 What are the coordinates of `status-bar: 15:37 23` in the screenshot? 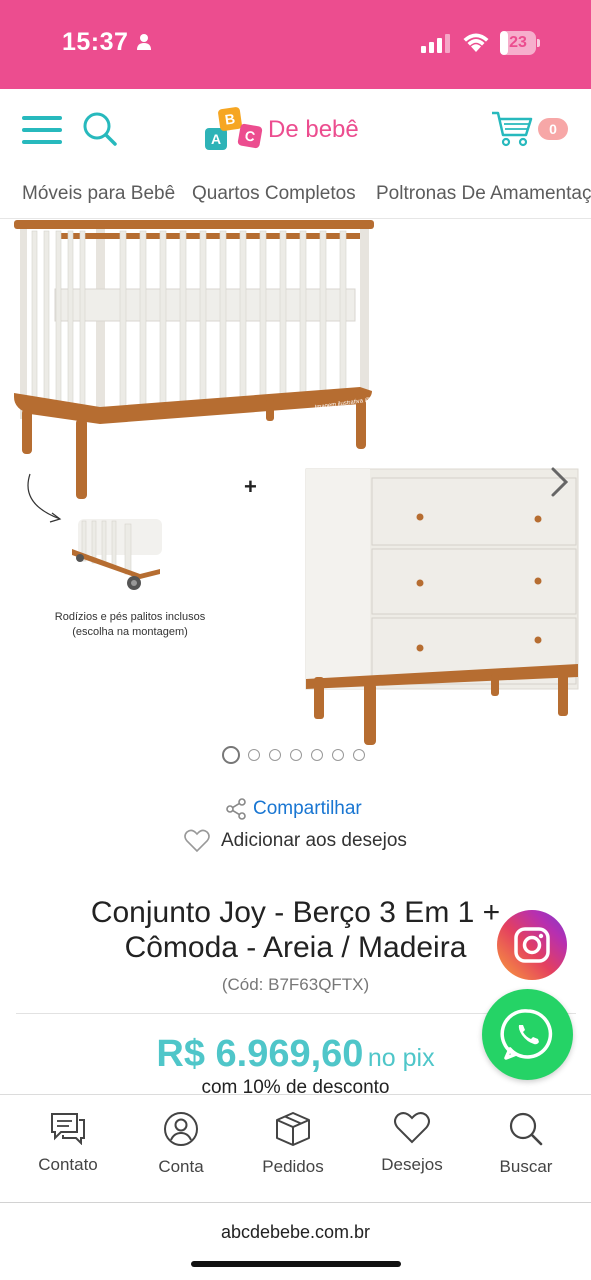 It's located at (295, 44).